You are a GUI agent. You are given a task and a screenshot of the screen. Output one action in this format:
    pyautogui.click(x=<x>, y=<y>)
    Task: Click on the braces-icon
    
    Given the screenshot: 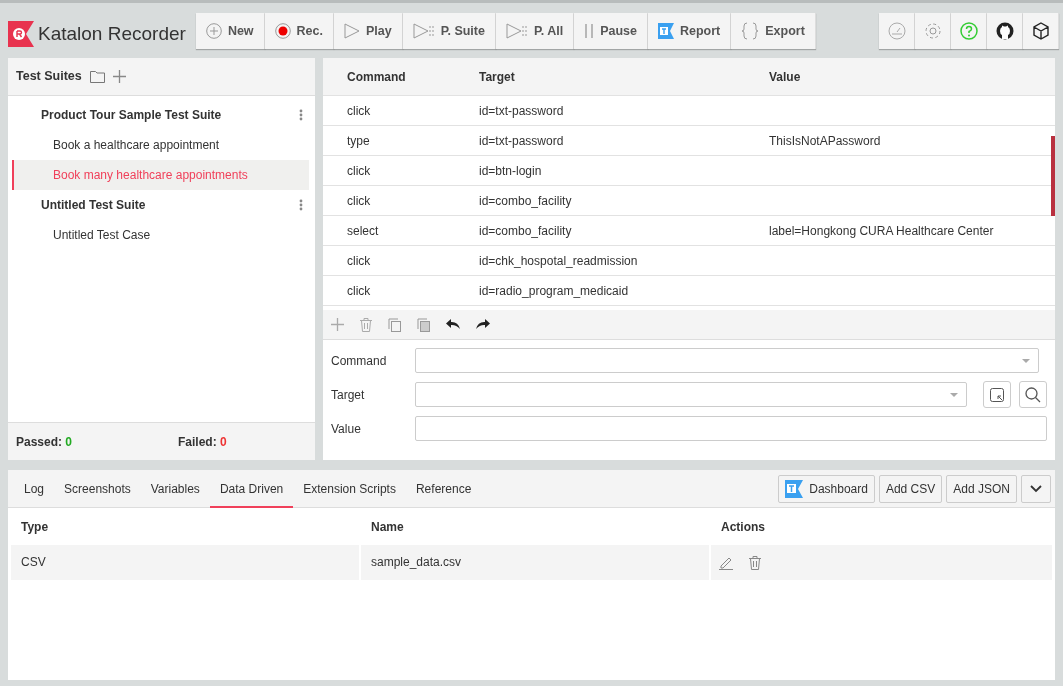 What is the action you would take?
    pyautogui.click(x=750, y=31)
    